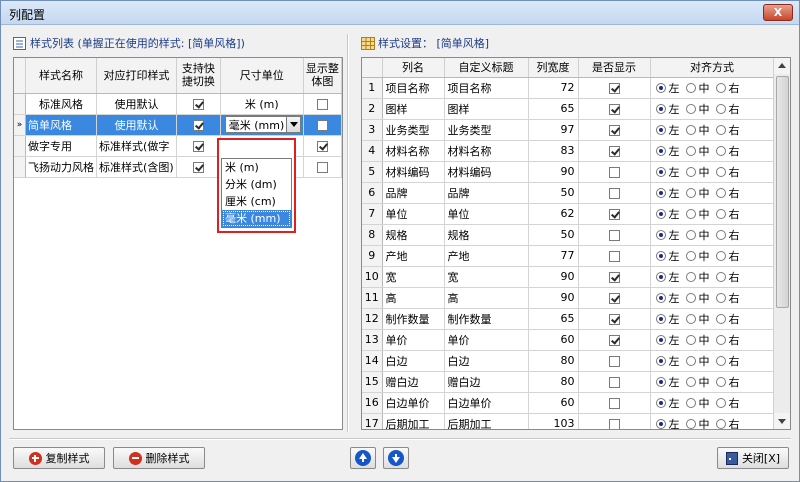 The image size is (800, 482). I want to click on table-row: 14 白边 白边 80 左中右, so click(568, 361).